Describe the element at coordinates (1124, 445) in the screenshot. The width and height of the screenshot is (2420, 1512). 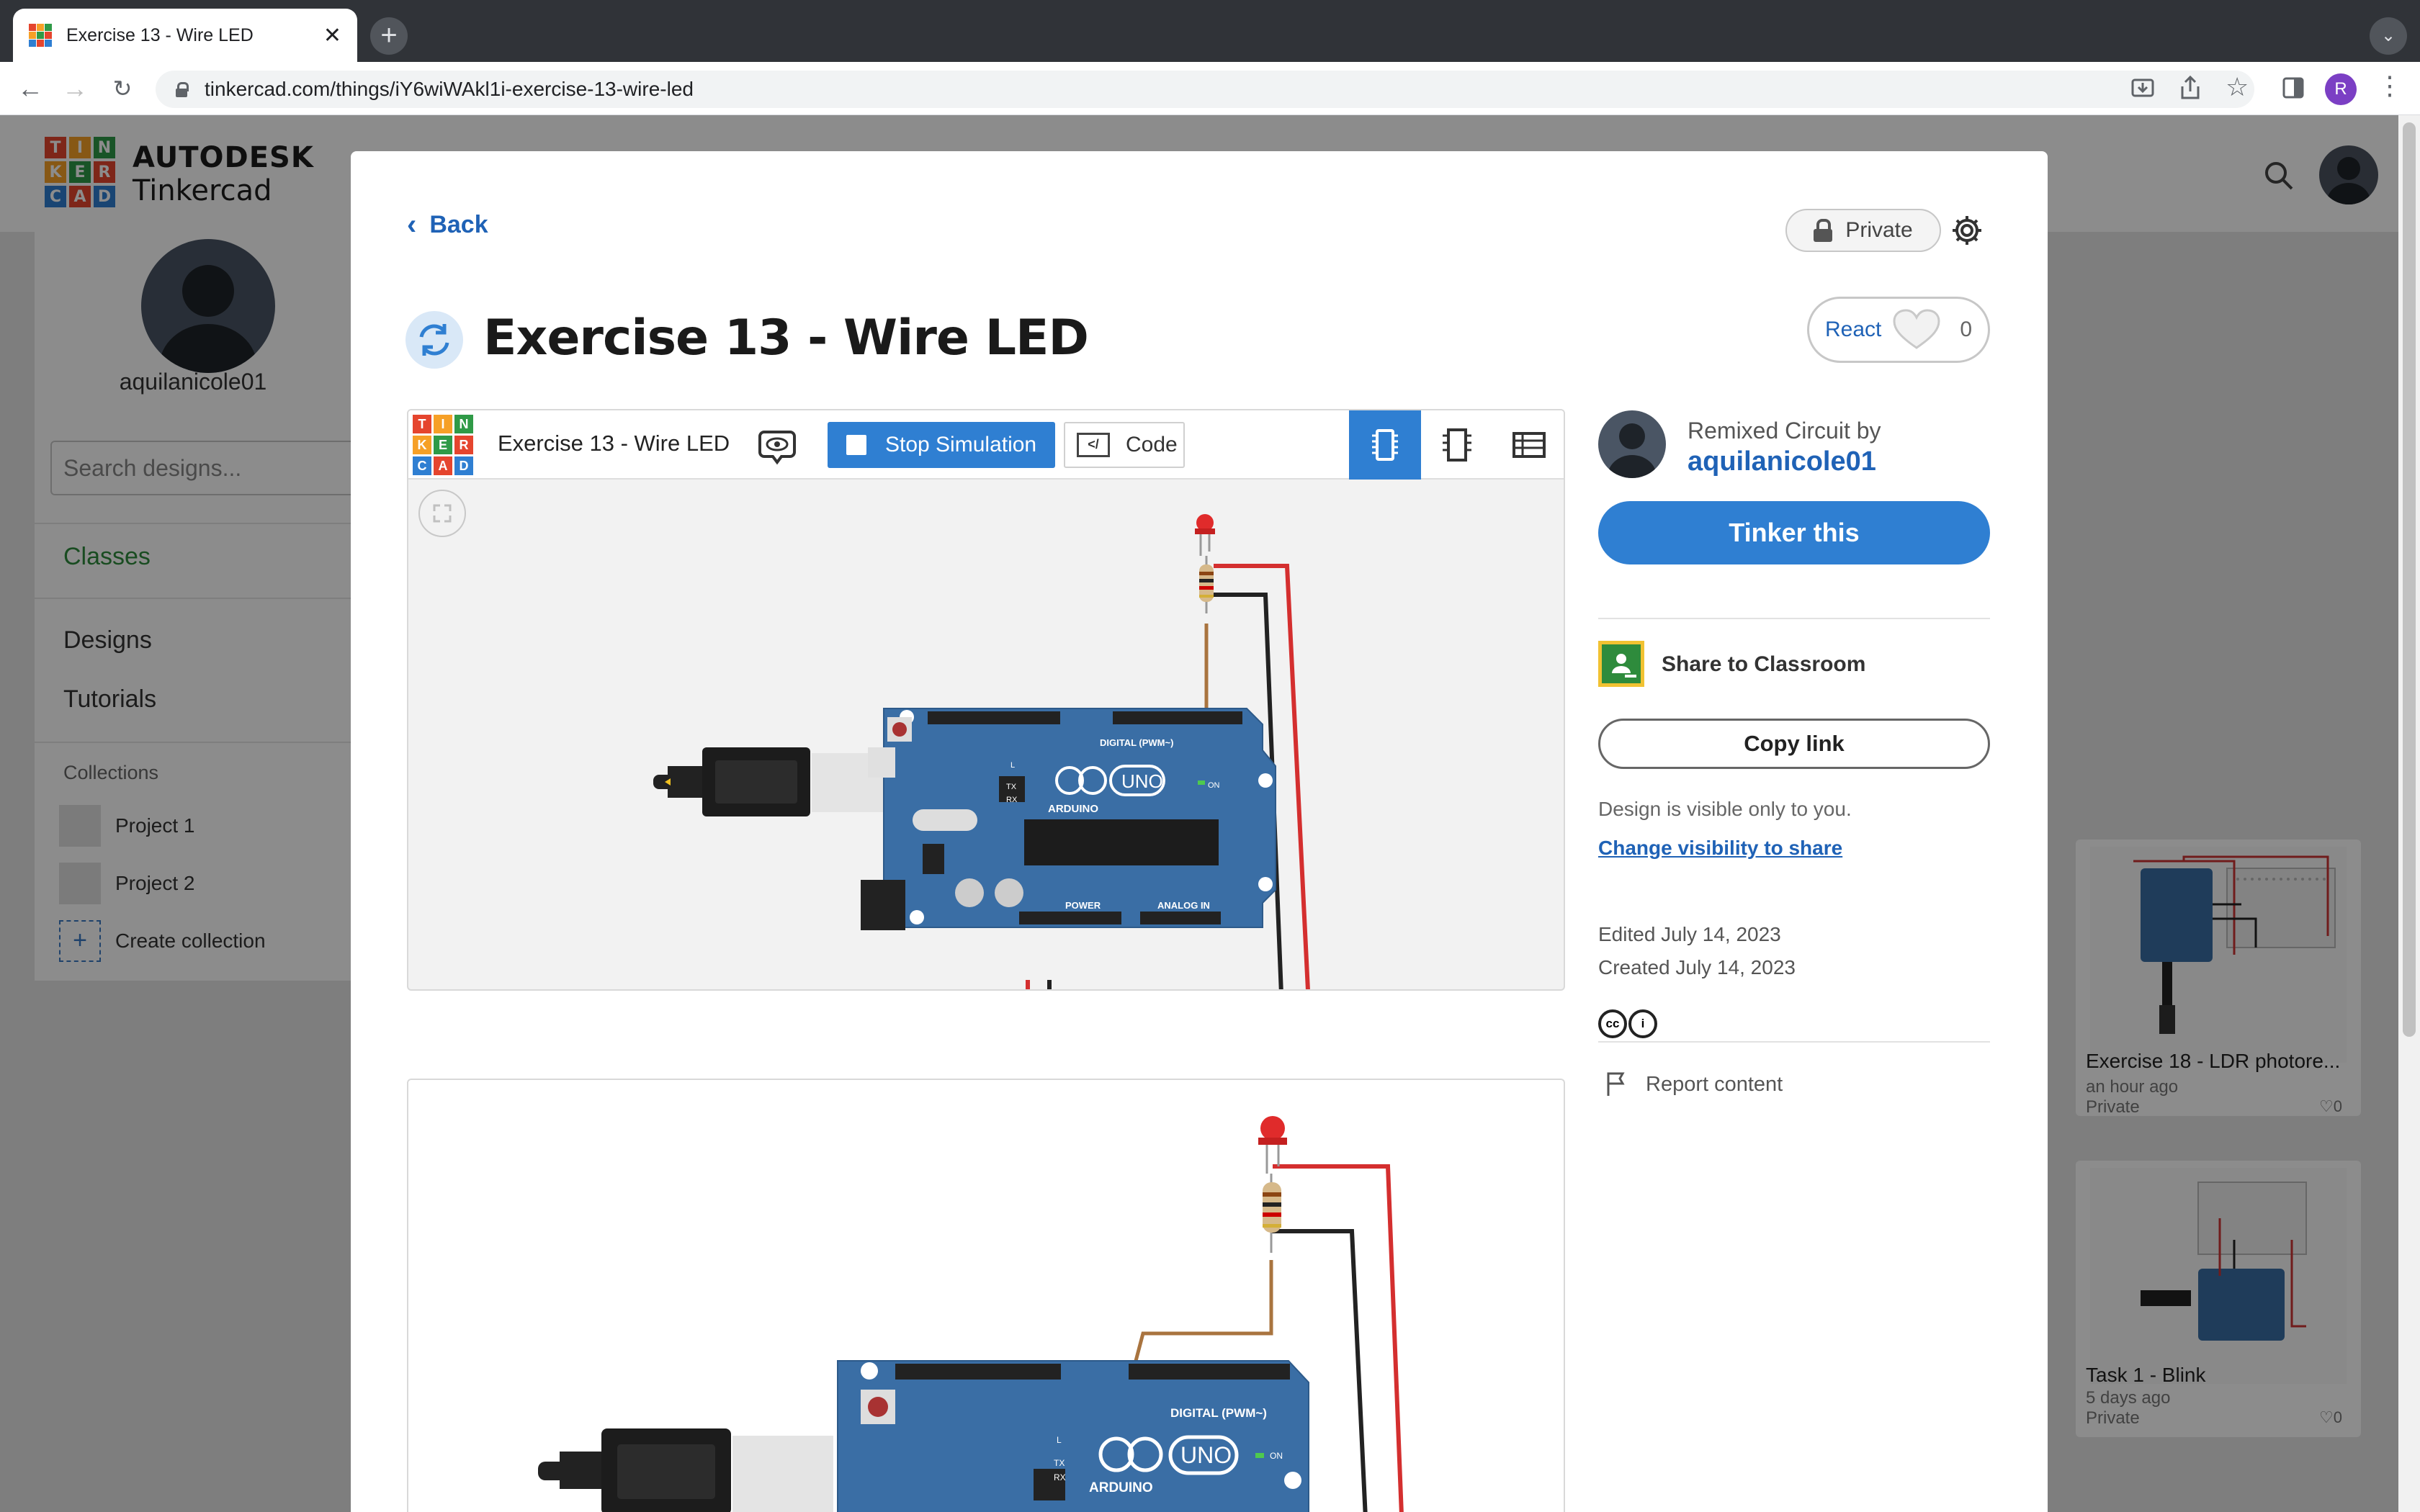
I see `code-button: </ Code` at that location.